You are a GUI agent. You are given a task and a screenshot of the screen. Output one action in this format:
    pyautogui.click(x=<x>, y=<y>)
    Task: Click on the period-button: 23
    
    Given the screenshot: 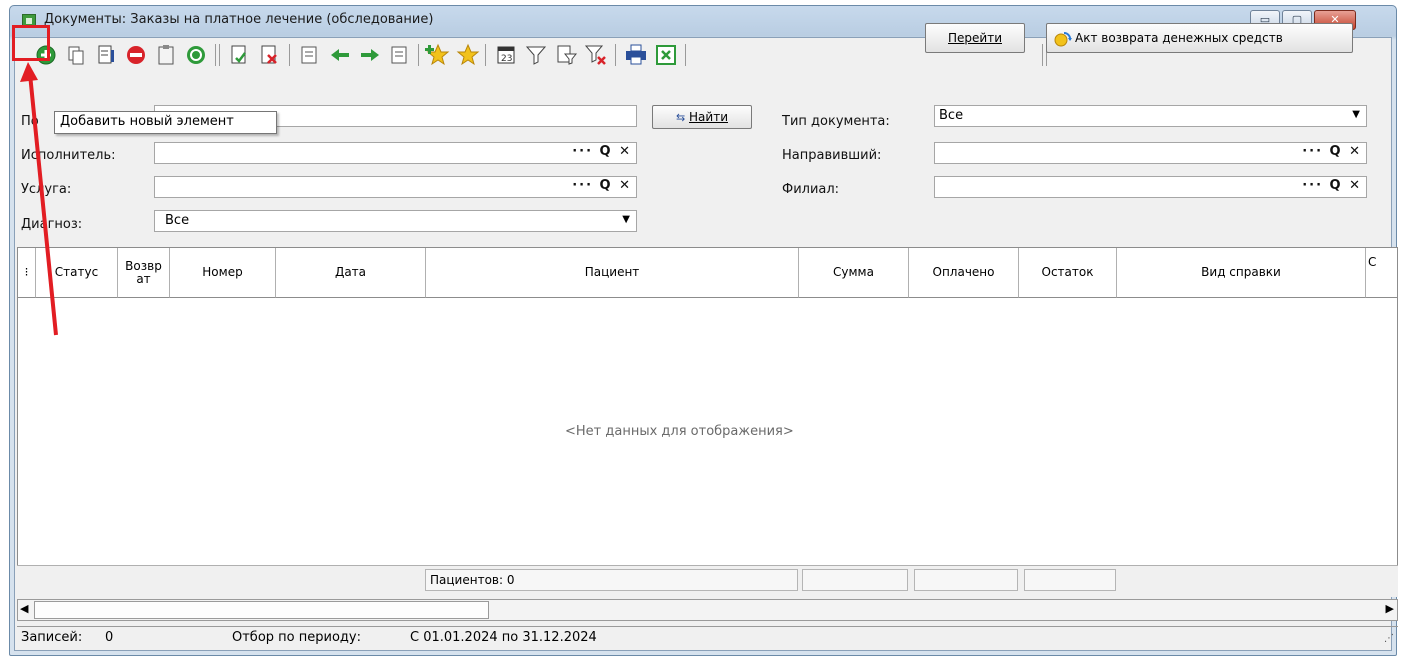 What is the action you would take?
    pyautogui.click(x=506, y=55)
    